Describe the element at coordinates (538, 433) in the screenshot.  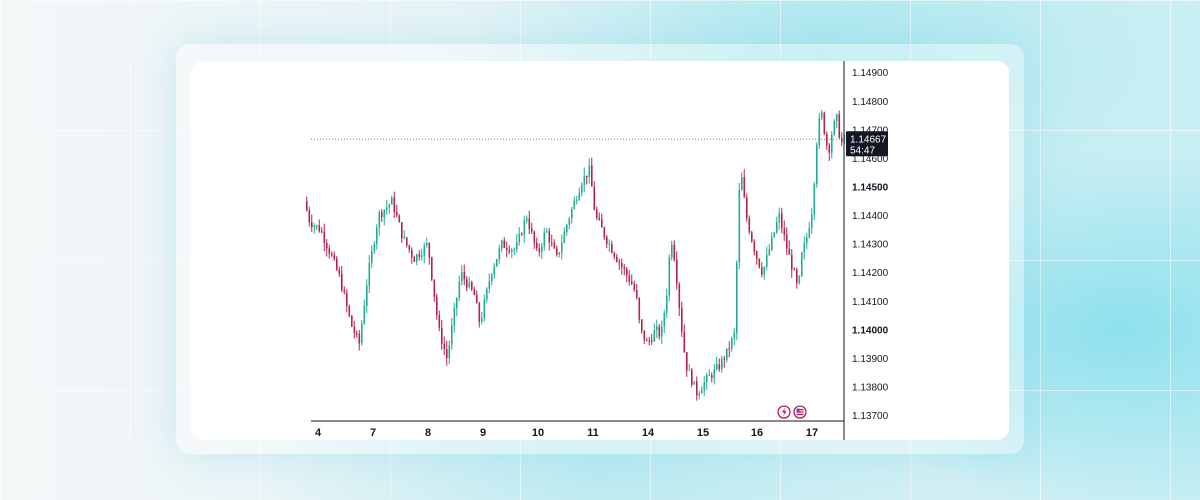
I see `x-tick-label: 10` at that location.